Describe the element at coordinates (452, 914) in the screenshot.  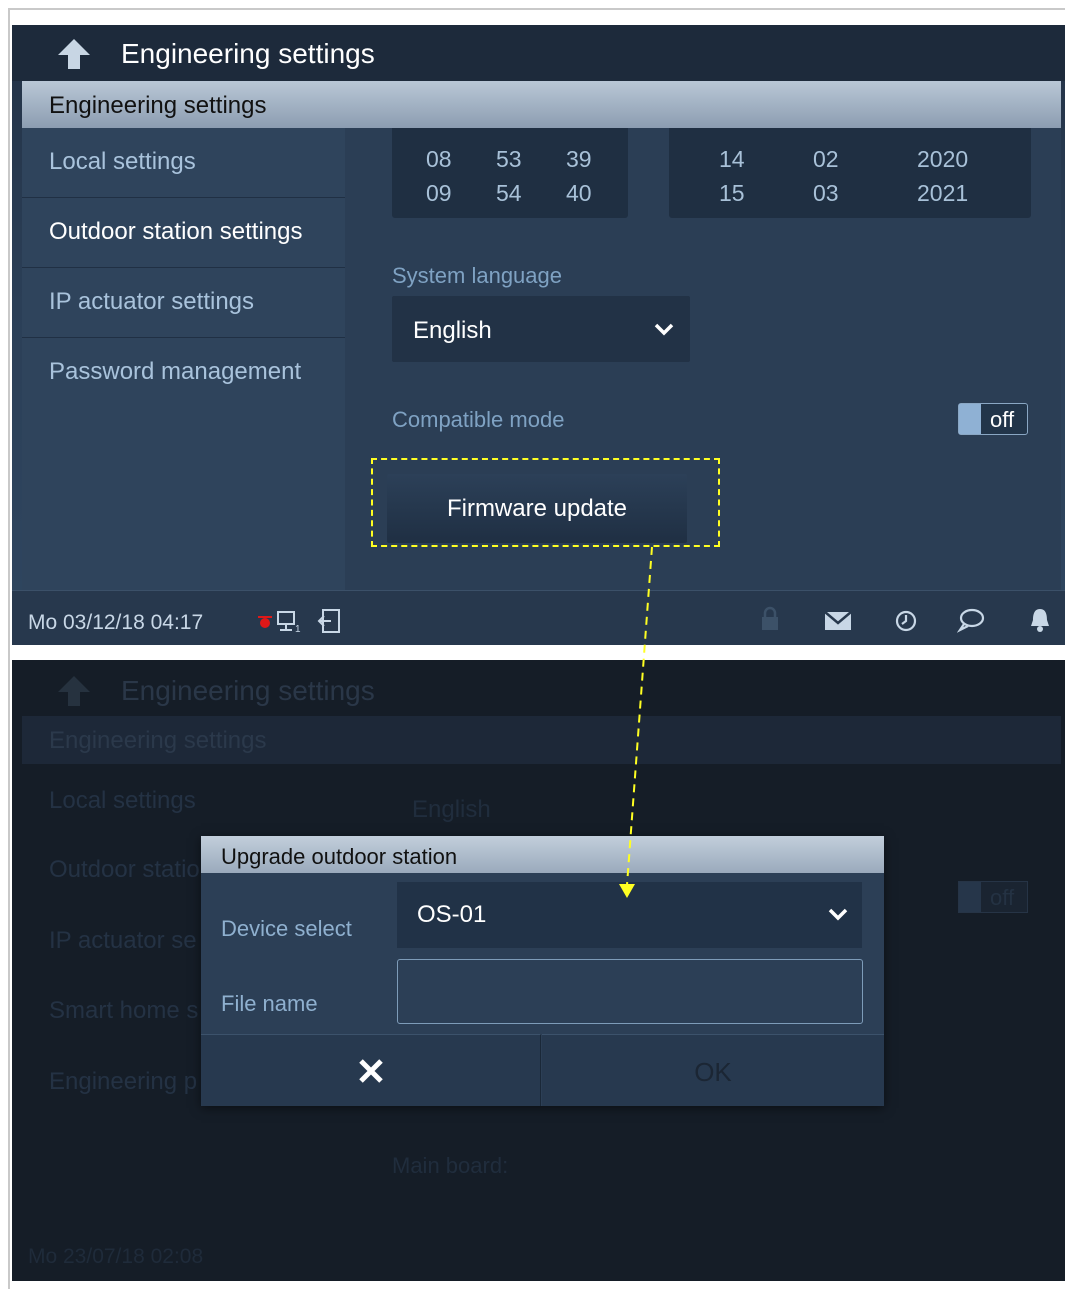
I see `device-value: OS-01` at that location.